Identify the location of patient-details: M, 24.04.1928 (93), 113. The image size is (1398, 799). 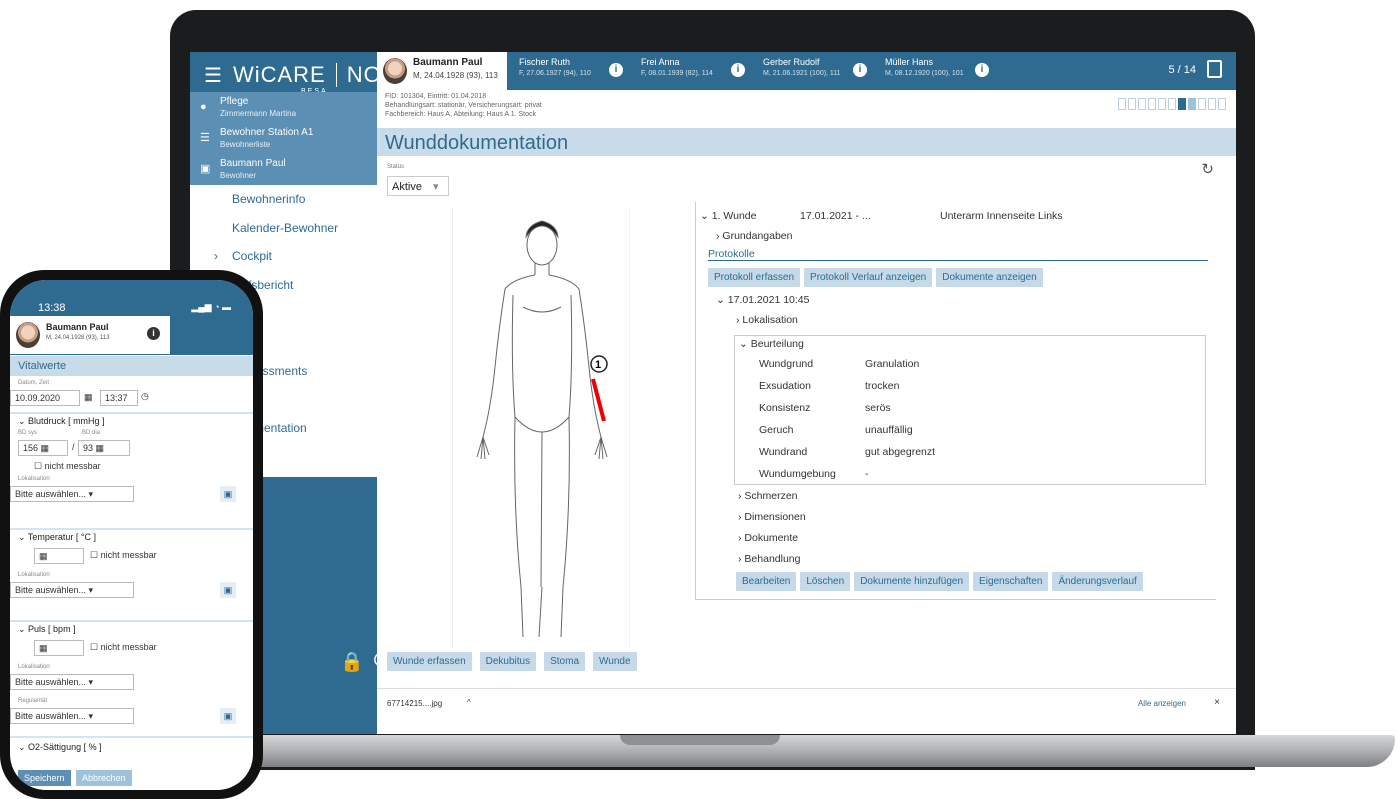
(455, 75).